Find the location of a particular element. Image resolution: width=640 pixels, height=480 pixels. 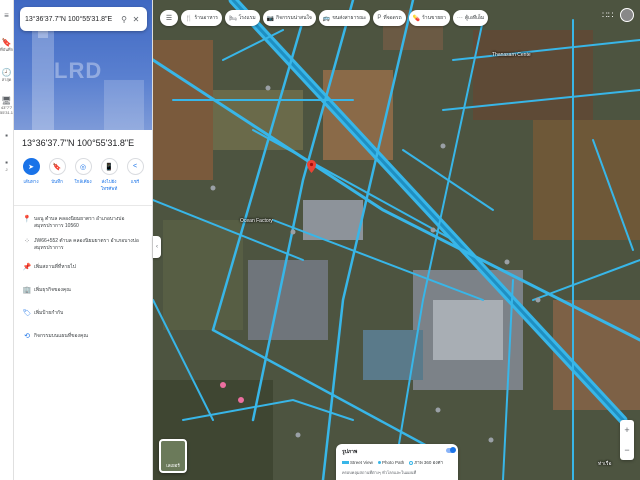

search-box: 13°36'37.7"N 100°55'31.8"E ⚲ ✕ is located at coordinates (83, 19).